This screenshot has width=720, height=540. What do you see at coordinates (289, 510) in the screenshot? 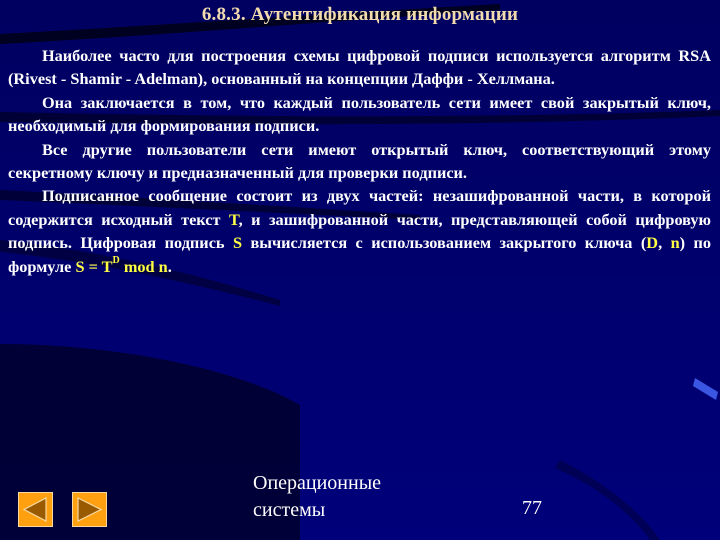
I see `footer-course-line-2: системы` at bounding box center [289, 510].